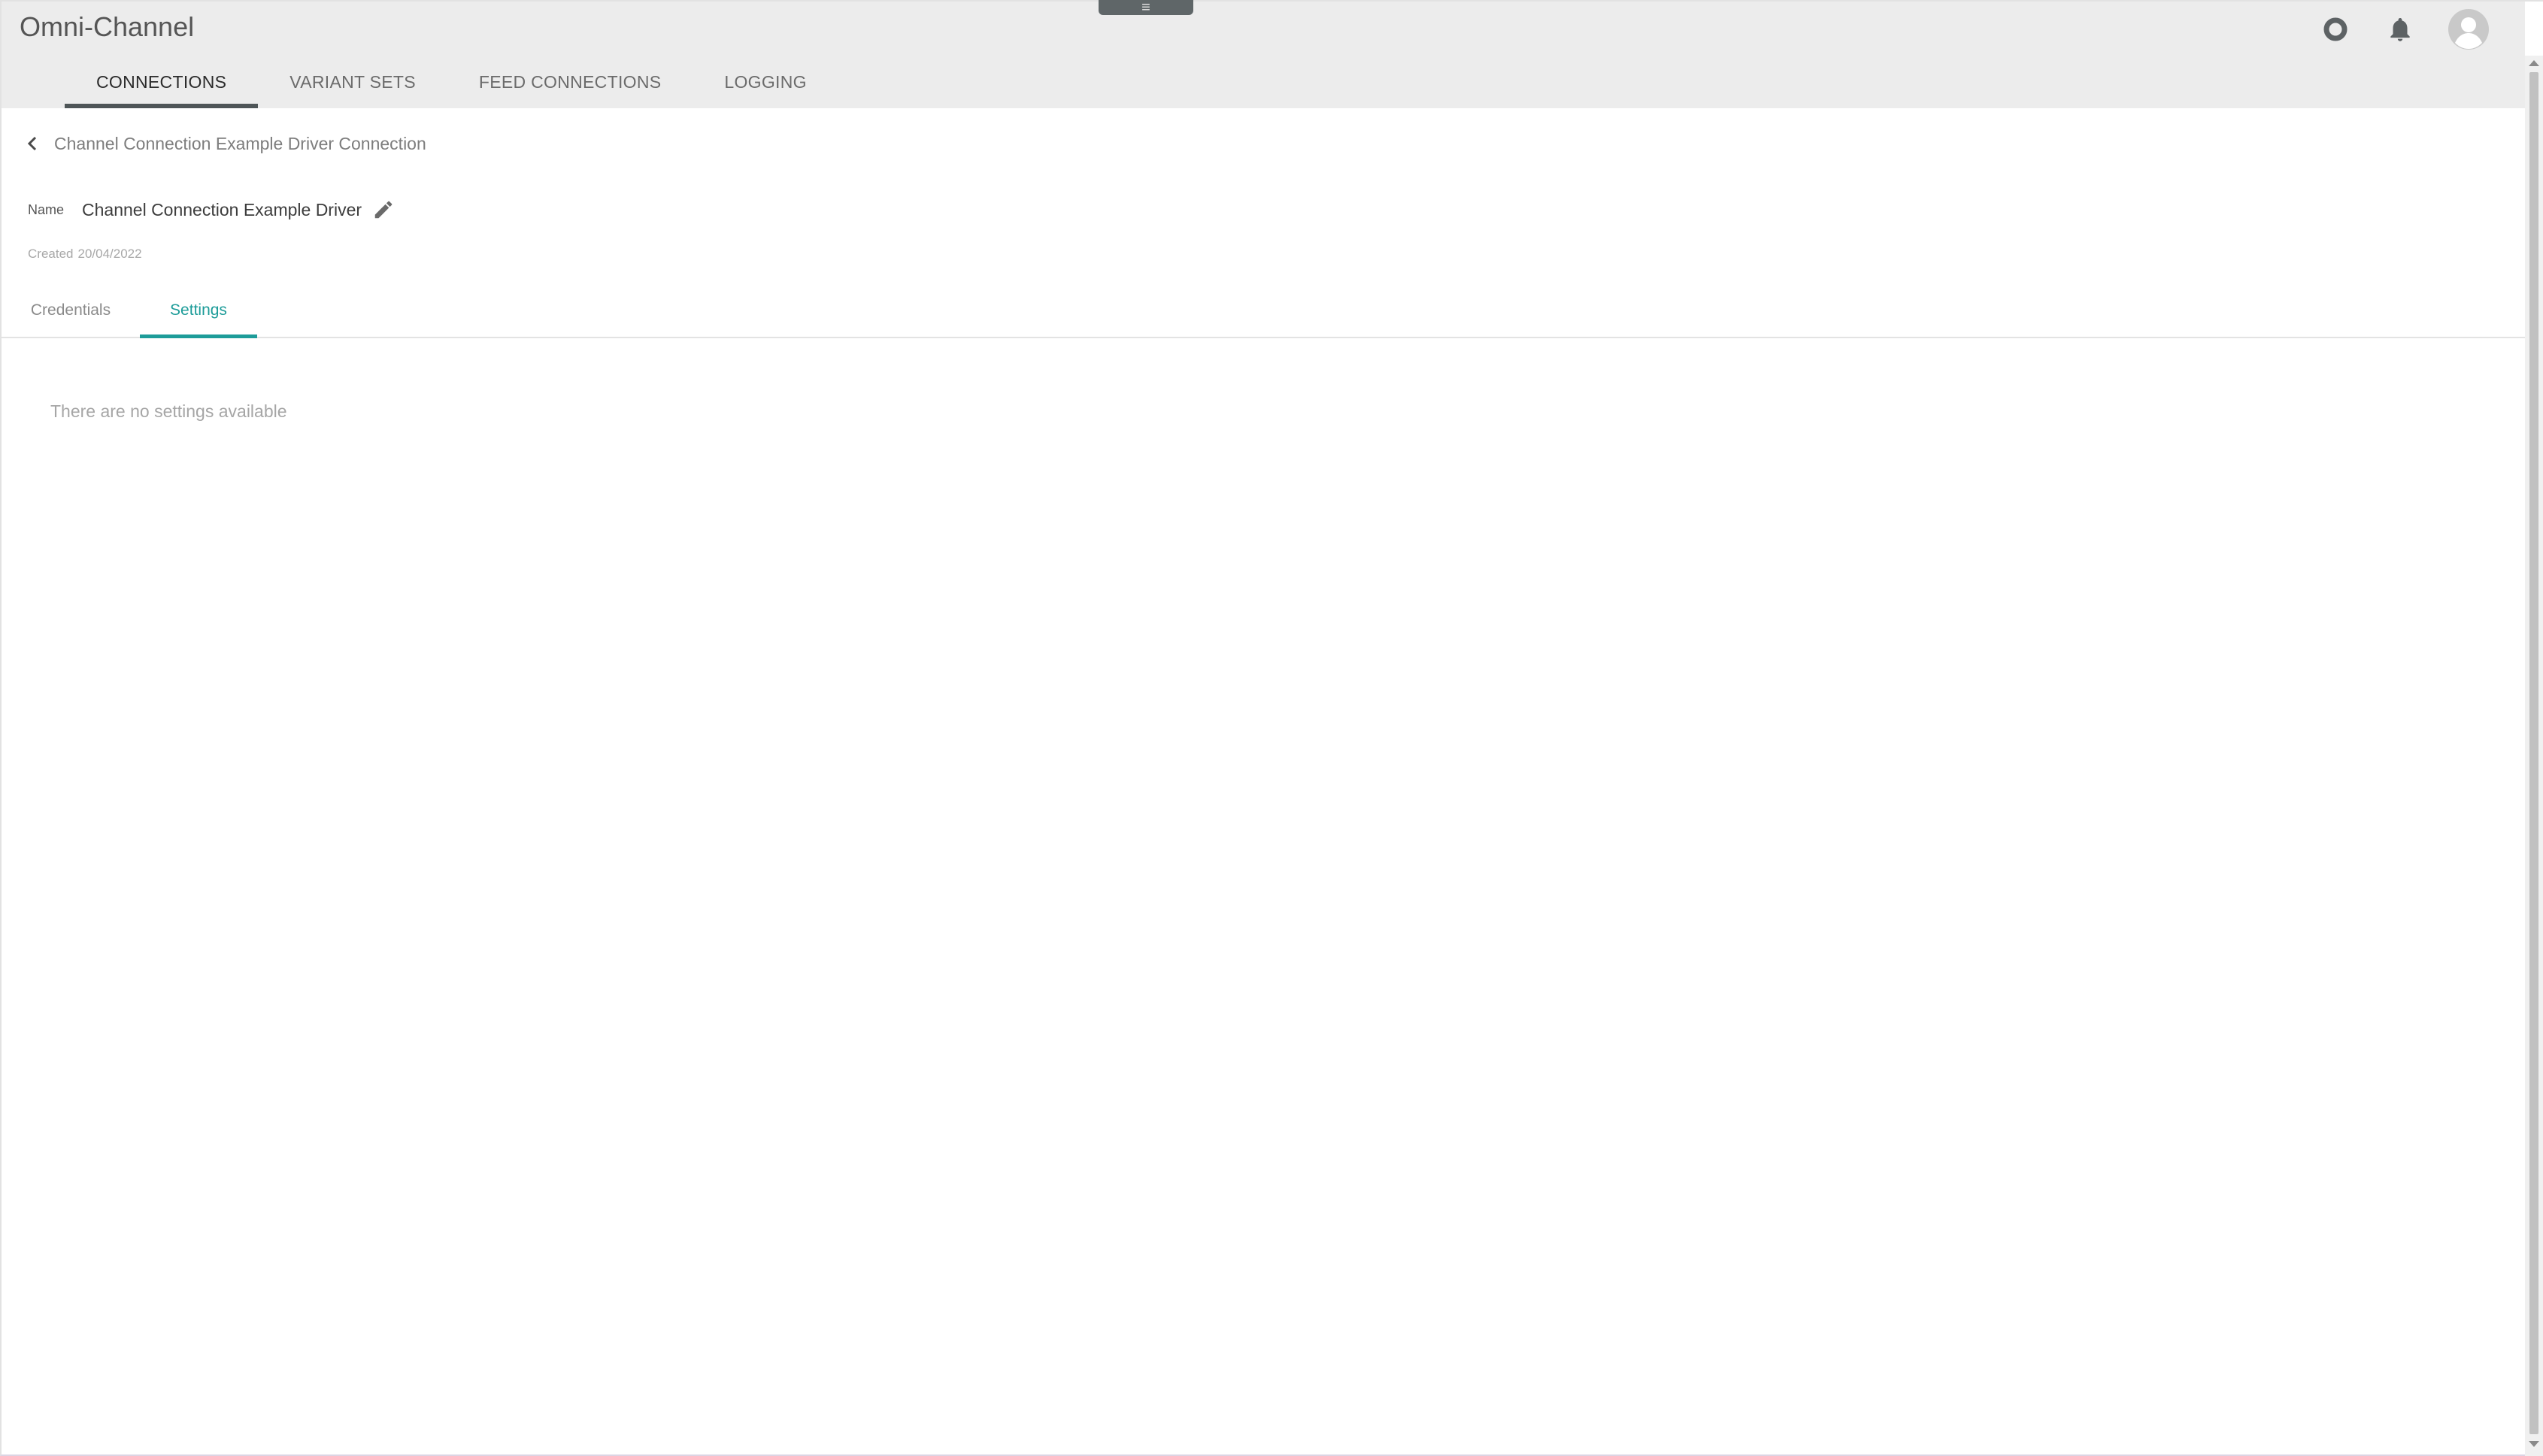  I want to click on bell-icon, so click(2400, 29).